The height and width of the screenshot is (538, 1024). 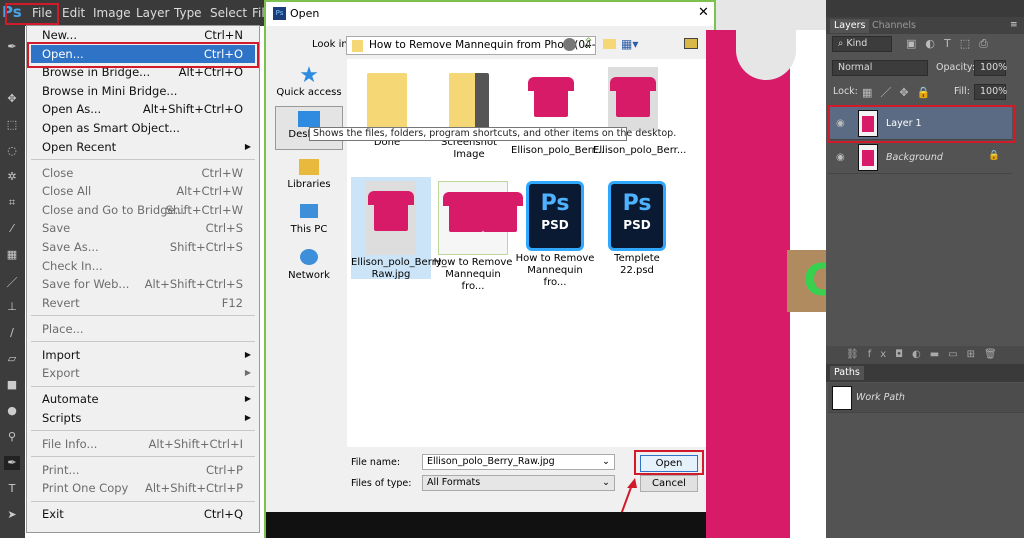 I want to click on eraser-tool-icon: ▱, so click(x=12, y=359).